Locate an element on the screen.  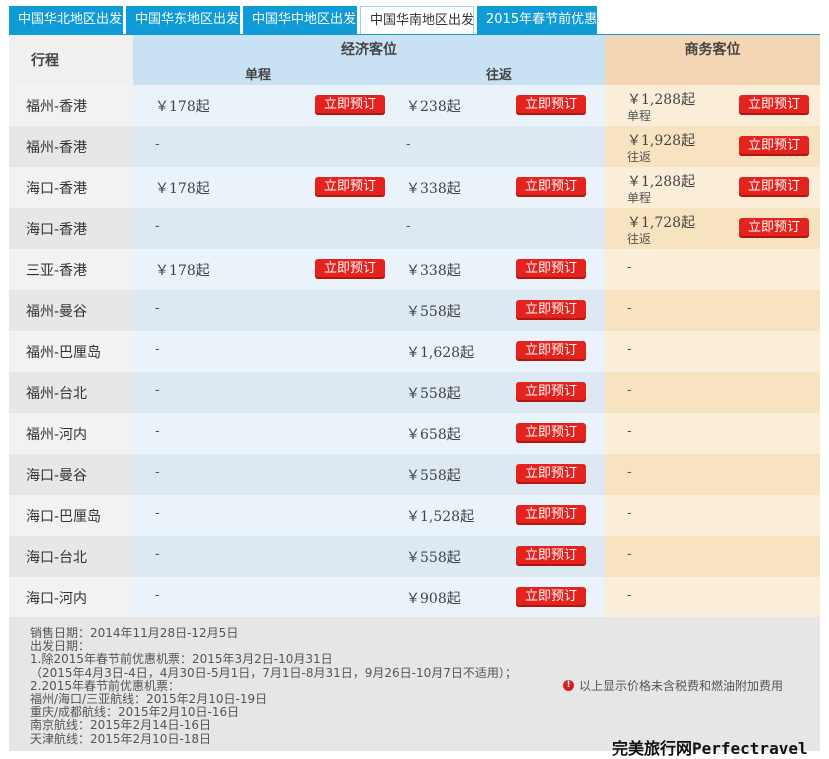
table-row: 海口-巴厘岛 - ￥1,528起 立即预订 - is located at coordinates (414, 515).